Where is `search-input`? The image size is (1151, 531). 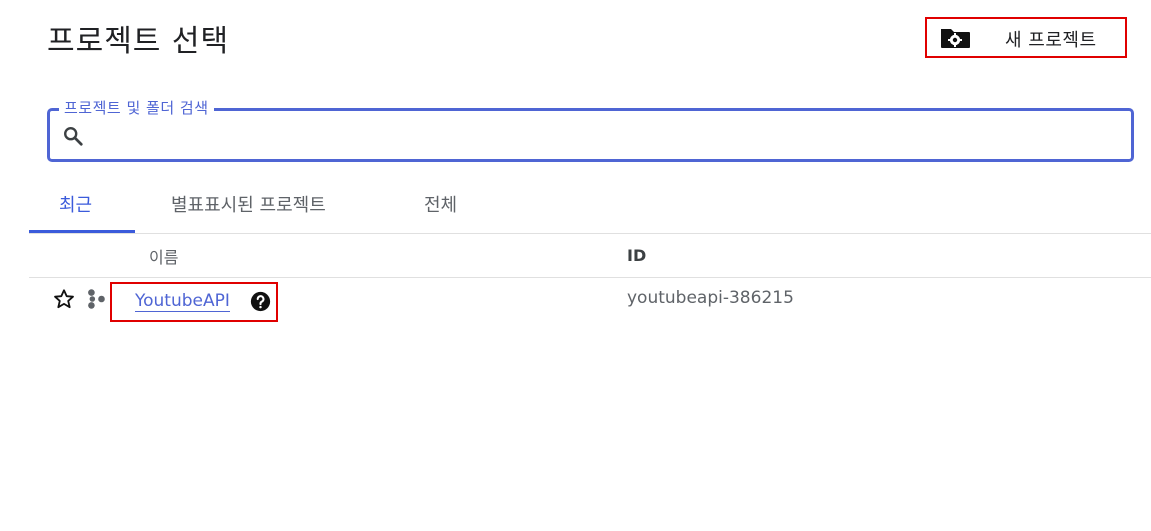 search-input is located at coordinates (606, 136).